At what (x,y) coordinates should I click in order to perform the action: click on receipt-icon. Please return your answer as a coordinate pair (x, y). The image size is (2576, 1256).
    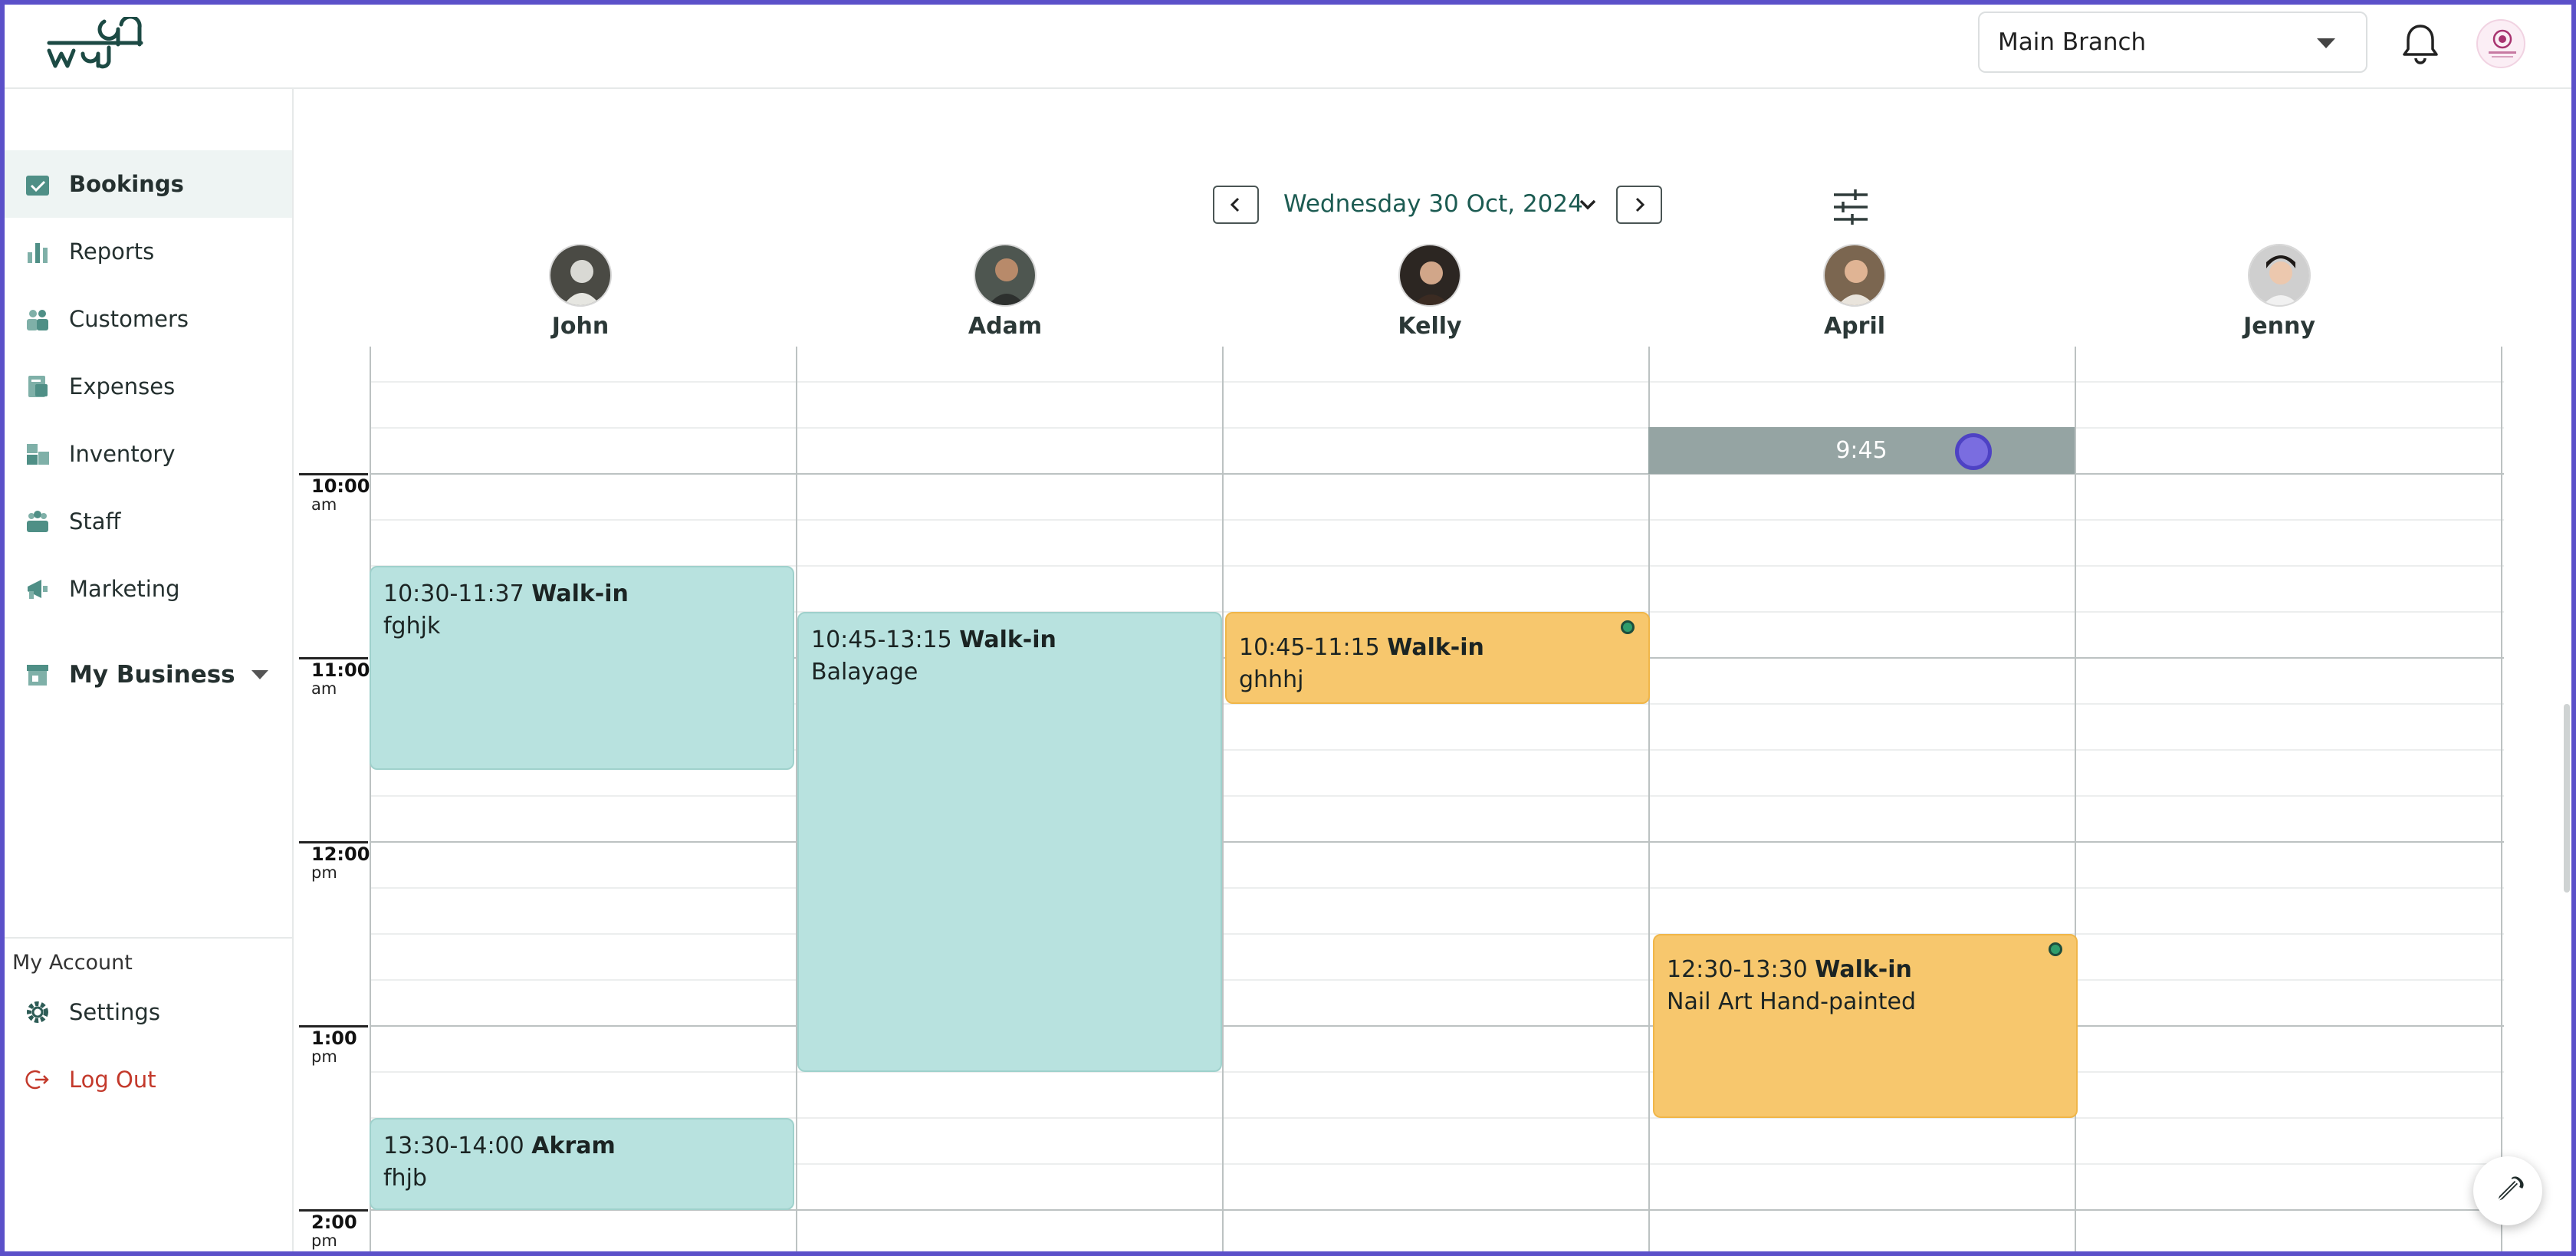
    Looking at the image, I should click on (38, 387).